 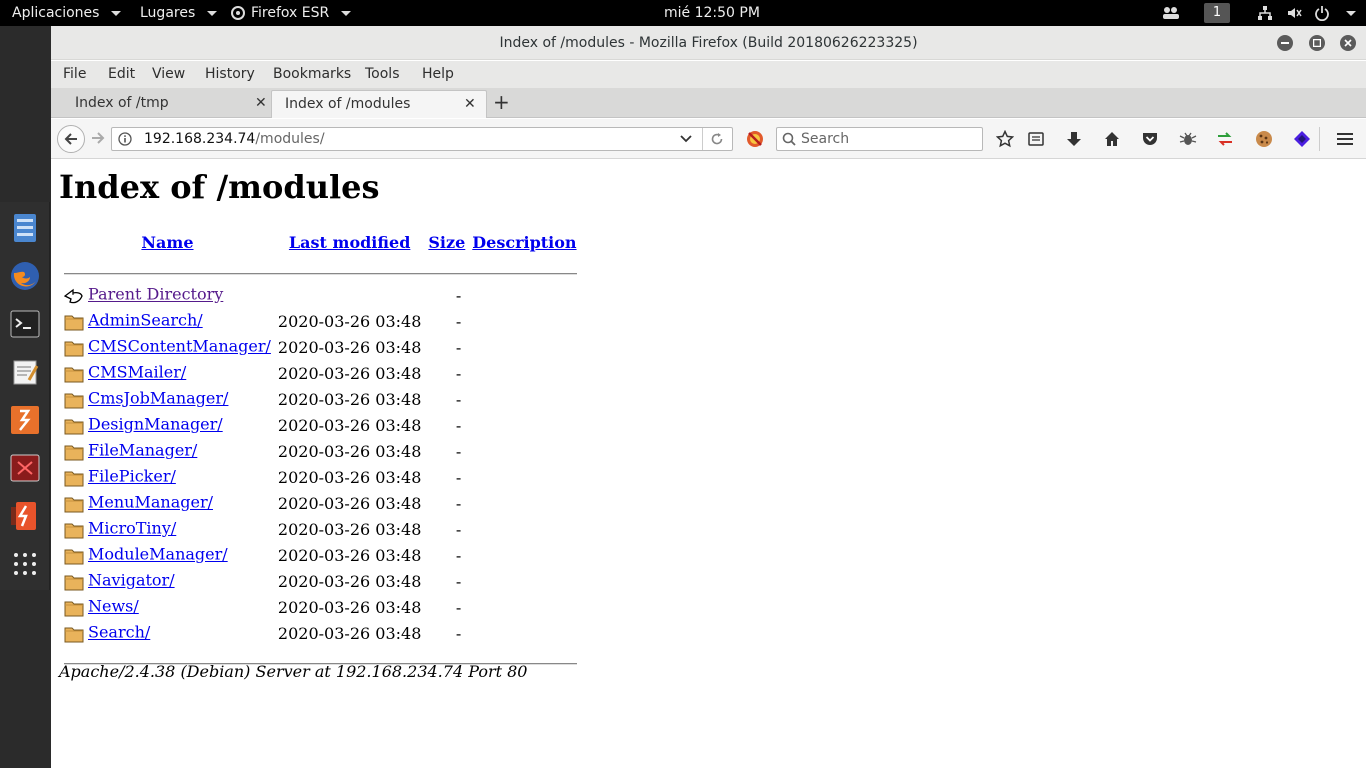 What do you see at coordinates (142, 450) in the screenshot?
I see `folder-link: FileManager/` at bounding box center [142, 450].